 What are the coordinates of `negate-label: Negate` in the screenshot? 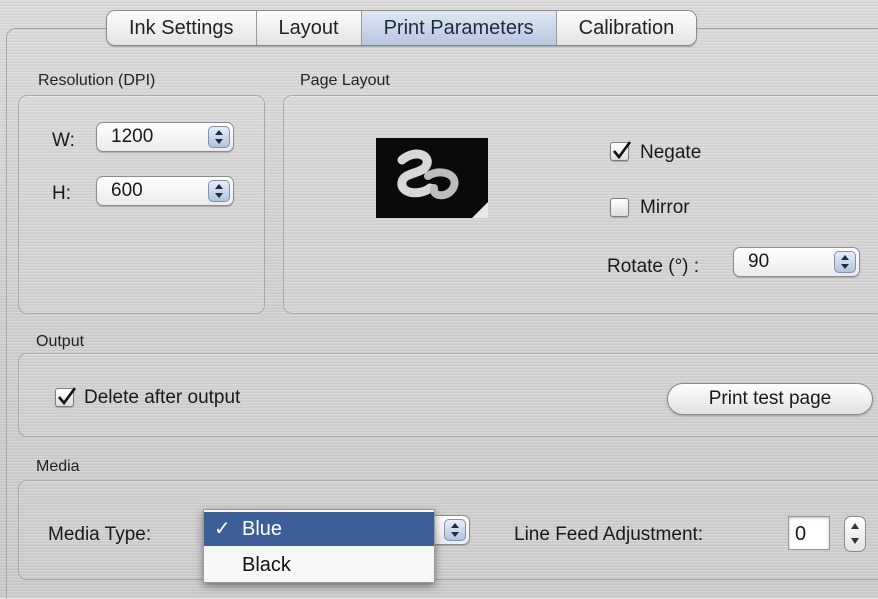 It's located at (671, 152).